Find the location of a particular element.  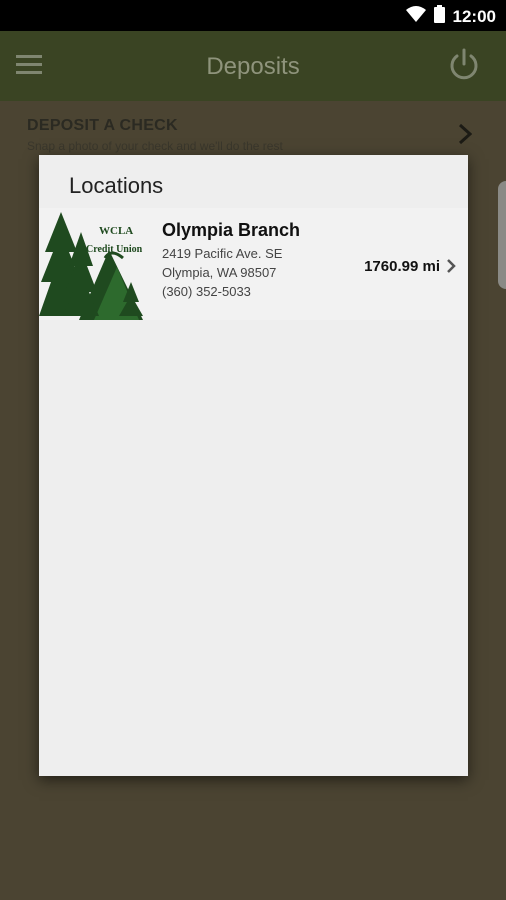

page-title: Deposits is located at coordinates (253, 66).